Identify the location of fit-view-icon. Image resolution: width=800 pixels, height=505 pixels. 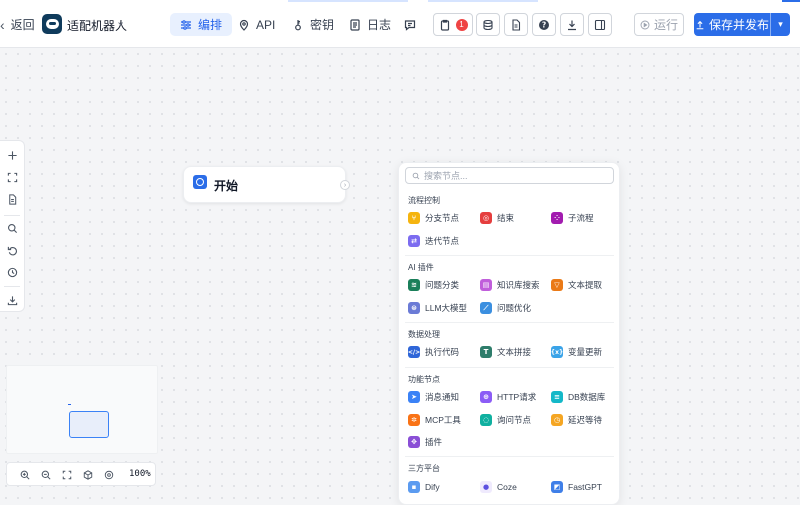
(12, 177).